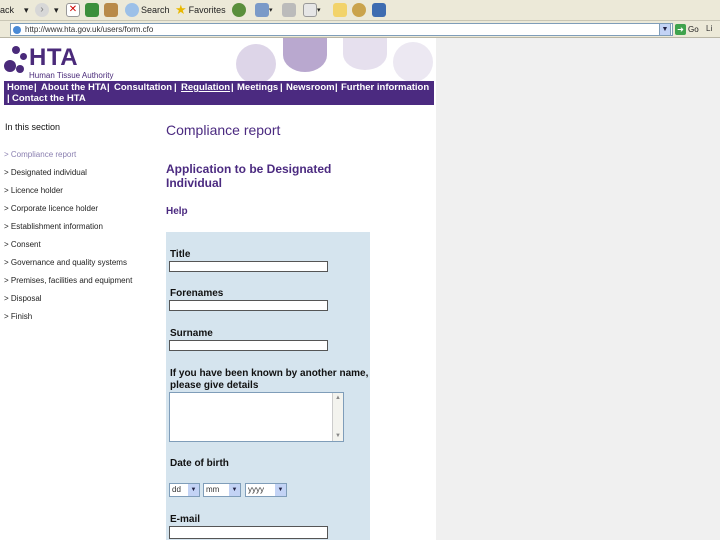  Describe the element at coordinates (26, 10) in the screenshot. I see `dropdown-arrow-icon: ▾` at that location.